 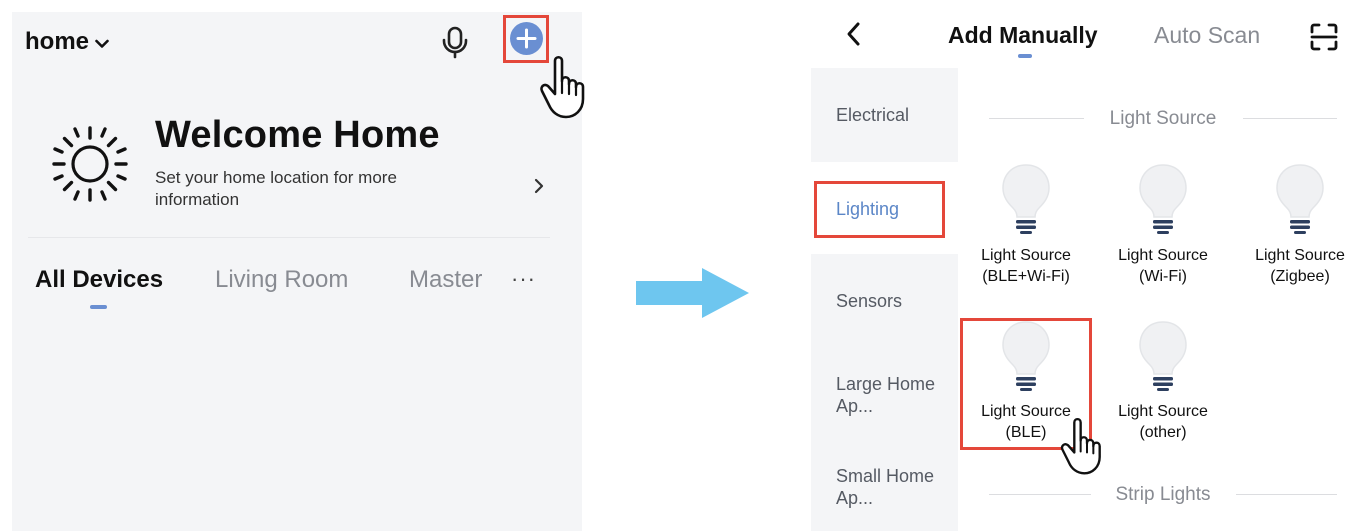 I want to click on microphone-icon, so click(x=455, y=42).